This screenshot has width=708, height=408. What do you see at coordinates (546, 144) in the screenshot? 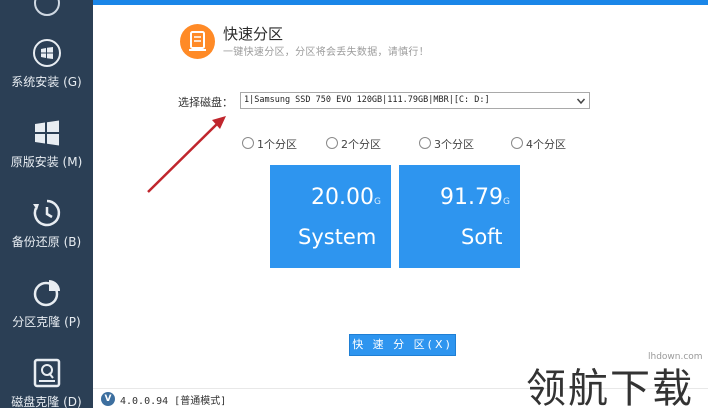
I see `radio-label: 4个分区` at bounding box center [546, 144].